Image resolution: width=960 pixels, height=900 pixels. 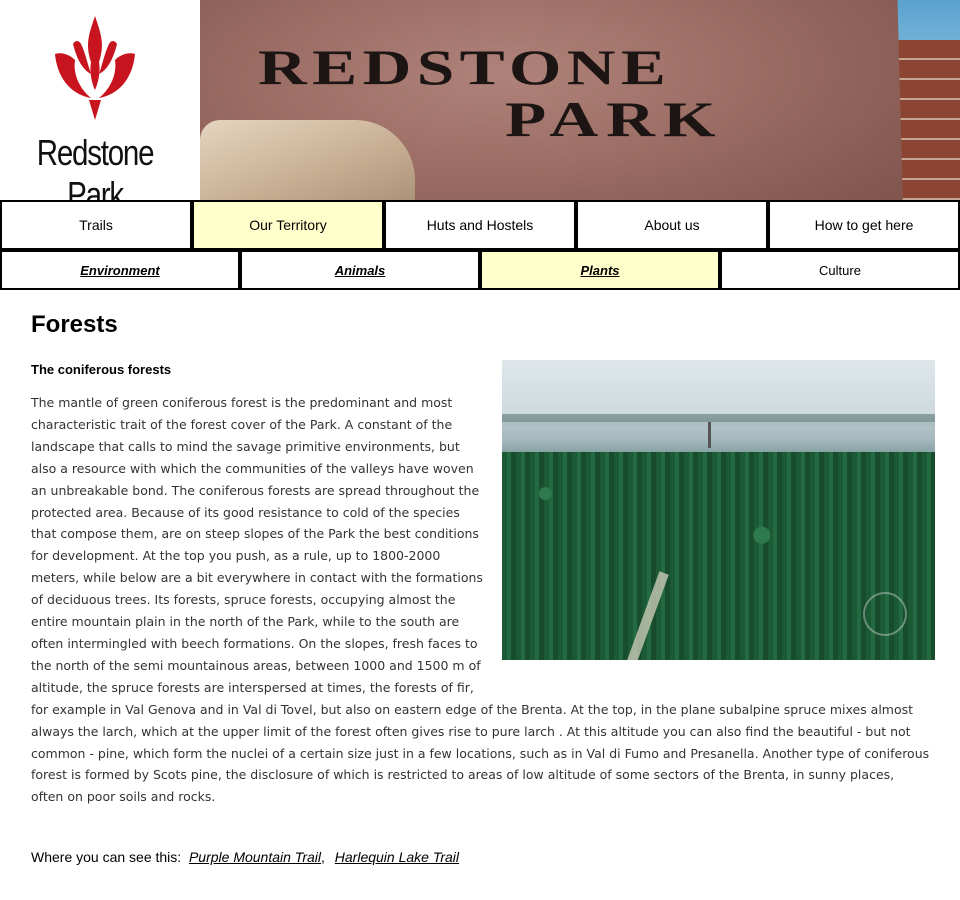 I want to click on nav-item-our-territory: Our Territory, so click(x=288, y=225).